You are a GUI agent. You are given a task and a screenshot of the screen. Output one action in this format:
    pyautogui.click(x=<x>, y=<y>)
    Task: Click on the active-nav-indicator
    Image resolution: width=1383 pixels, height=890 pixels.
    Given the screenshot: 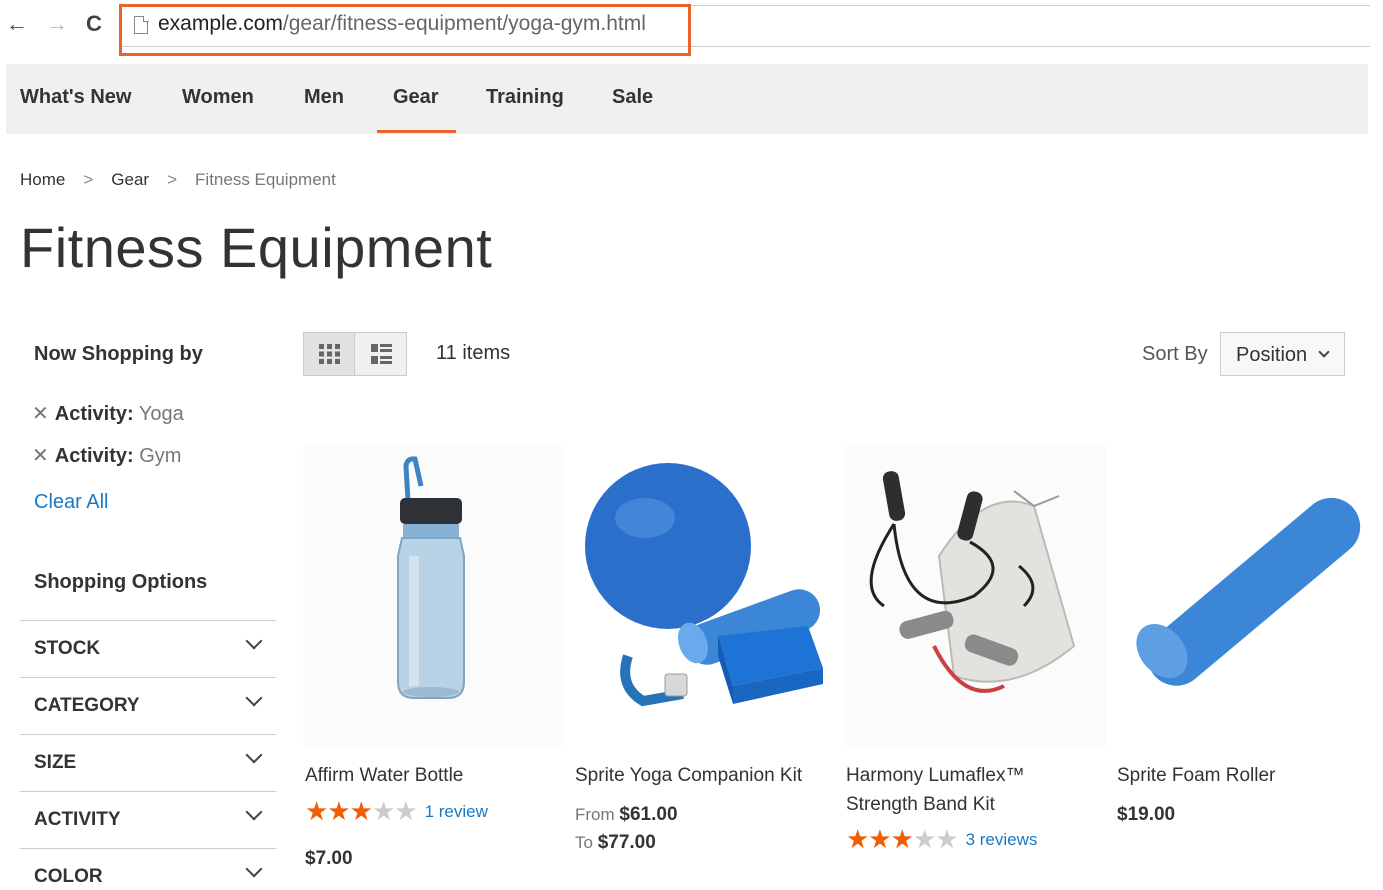 What is the action you would take?
    pyautogui.click(x=416, y=131)
    